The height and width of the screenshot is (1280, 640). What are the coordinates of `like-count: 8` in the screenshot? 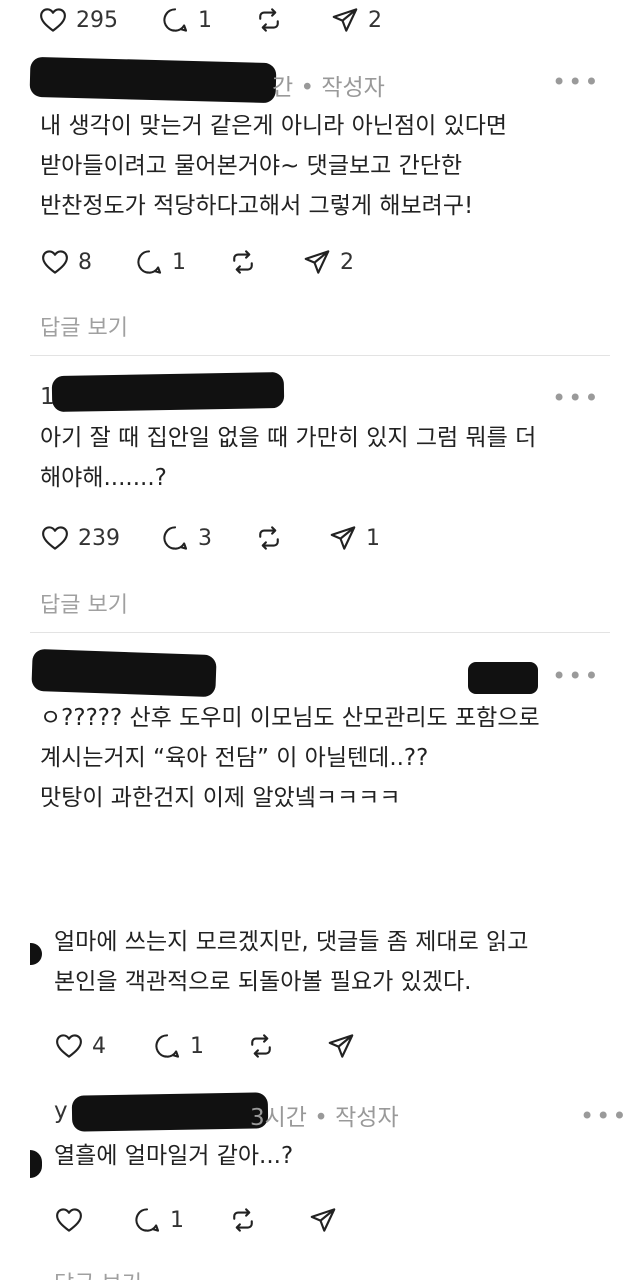 It's located at (85, 262).